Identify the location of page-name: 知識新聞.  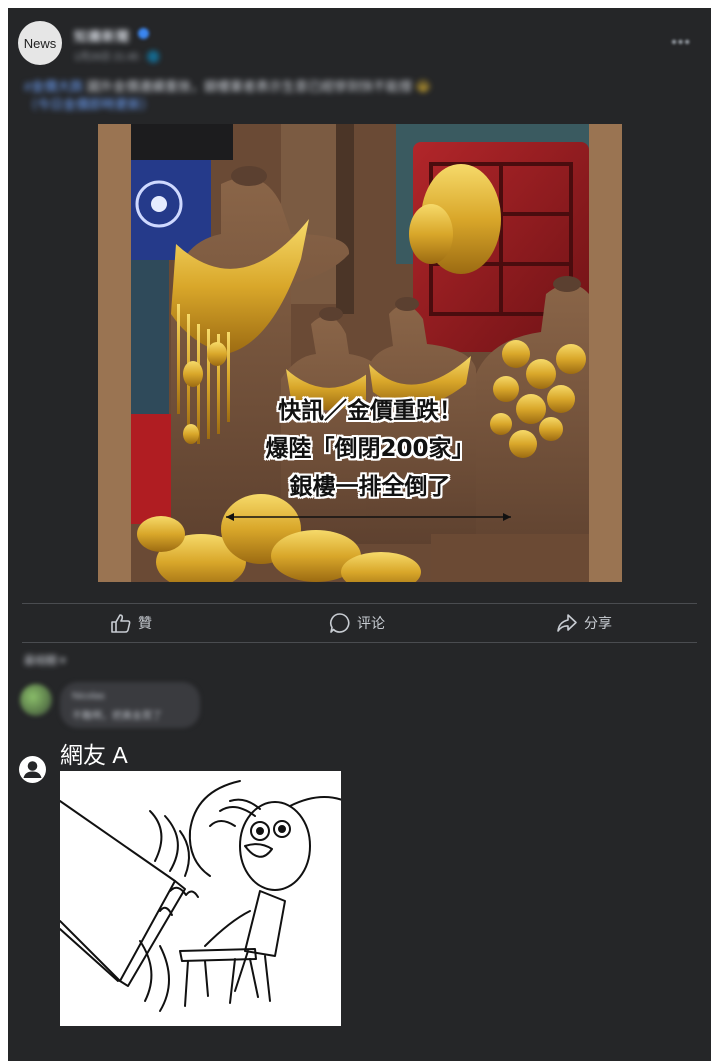
(102, 35).